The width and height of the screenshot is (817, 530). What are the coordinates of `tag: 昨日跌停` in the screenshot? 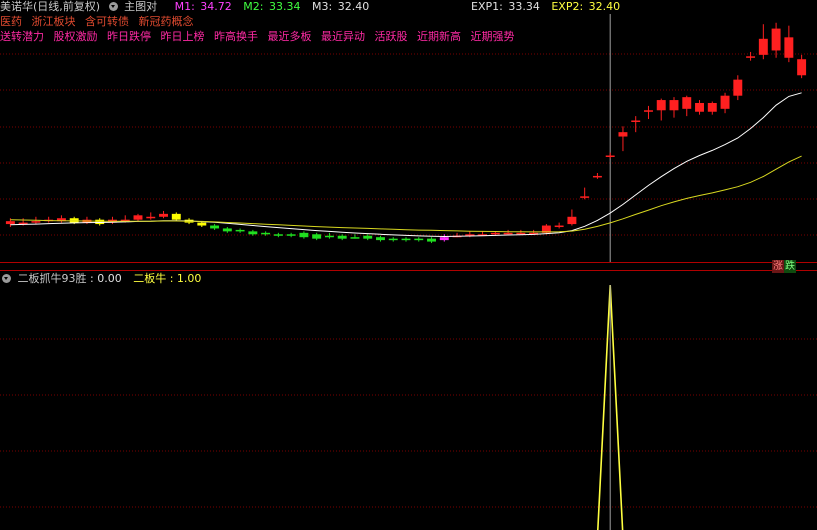 It's located at (129, 36).